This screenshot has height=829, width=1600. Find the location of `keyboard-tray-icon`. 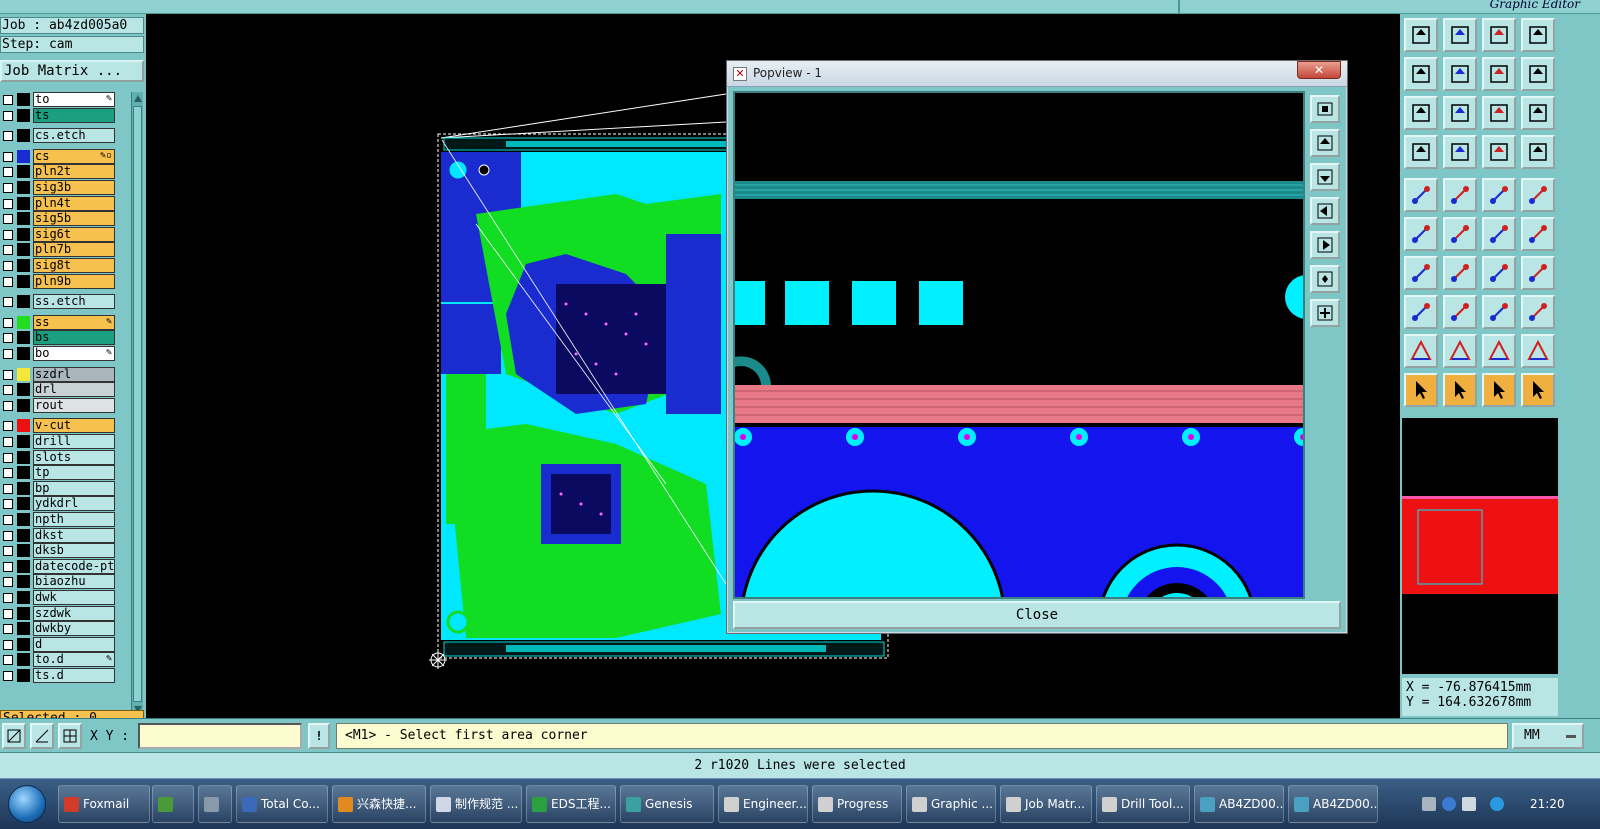

keyboard-tray-icon is located at coordinates (1429, 804).